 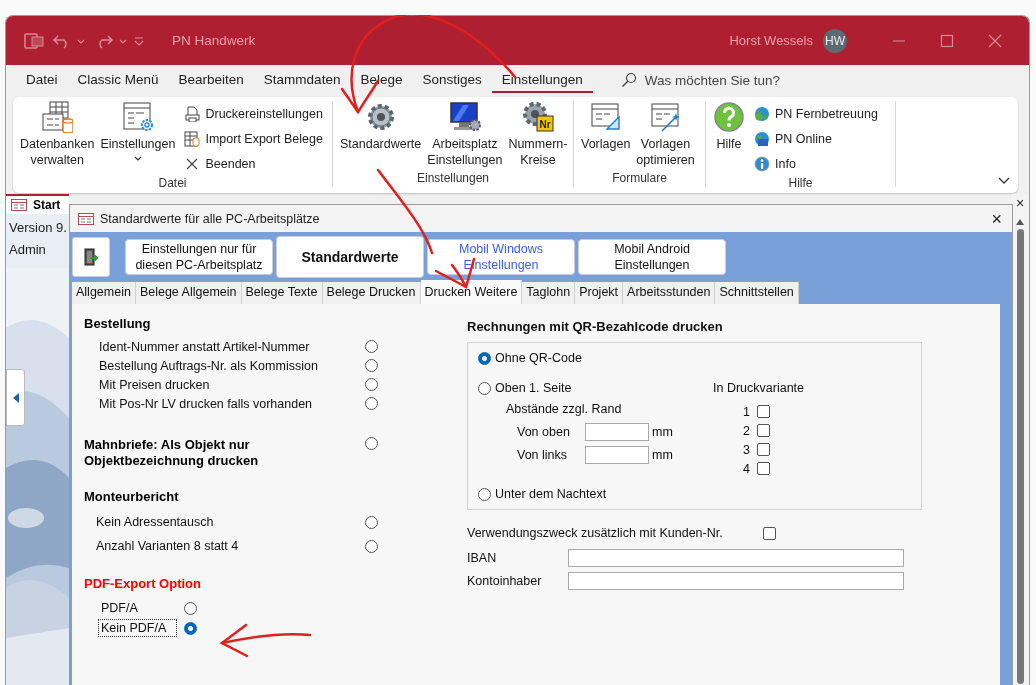 What do you see at coordinates (757, 293) in the screenshot?
I see `tab: Schnittstellen` at bounding box center [757, 293].